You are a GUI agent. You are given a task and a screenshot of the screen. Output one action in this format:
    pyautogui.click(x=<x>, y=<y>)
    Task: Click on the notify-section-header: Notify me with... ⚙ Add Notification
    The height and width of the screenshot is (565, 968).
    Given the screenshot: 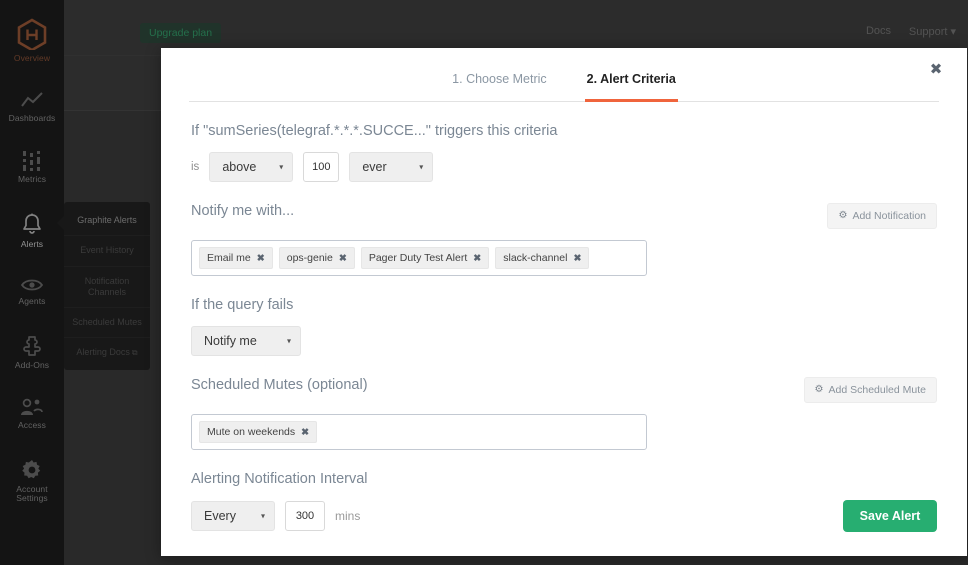 What is the action you would take?
    pyautogui.click(x=564, y=216)
    